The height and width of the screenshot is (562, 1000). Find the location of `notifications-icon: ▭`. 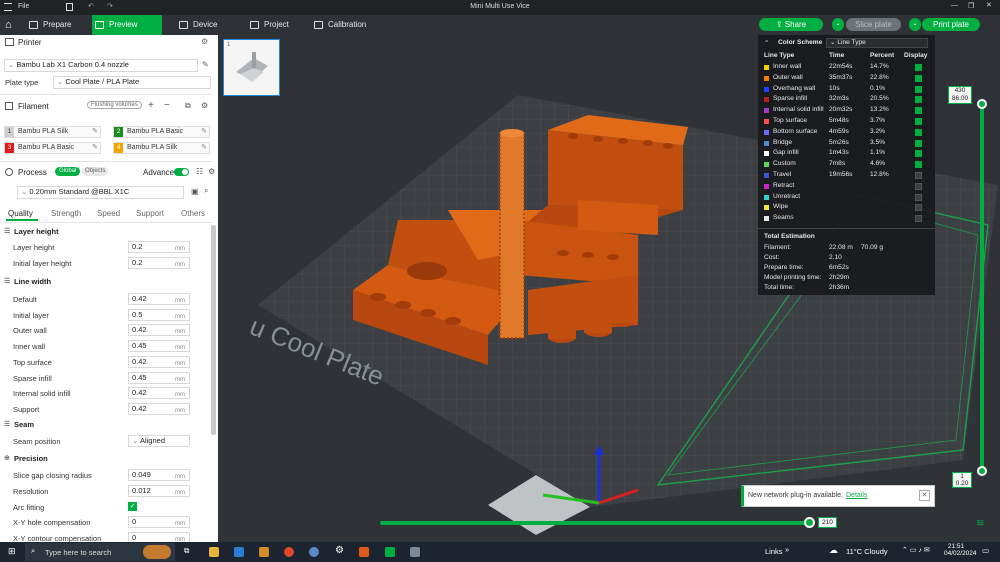

notifications-icon: ▭ is located at coordinates (985, 550).